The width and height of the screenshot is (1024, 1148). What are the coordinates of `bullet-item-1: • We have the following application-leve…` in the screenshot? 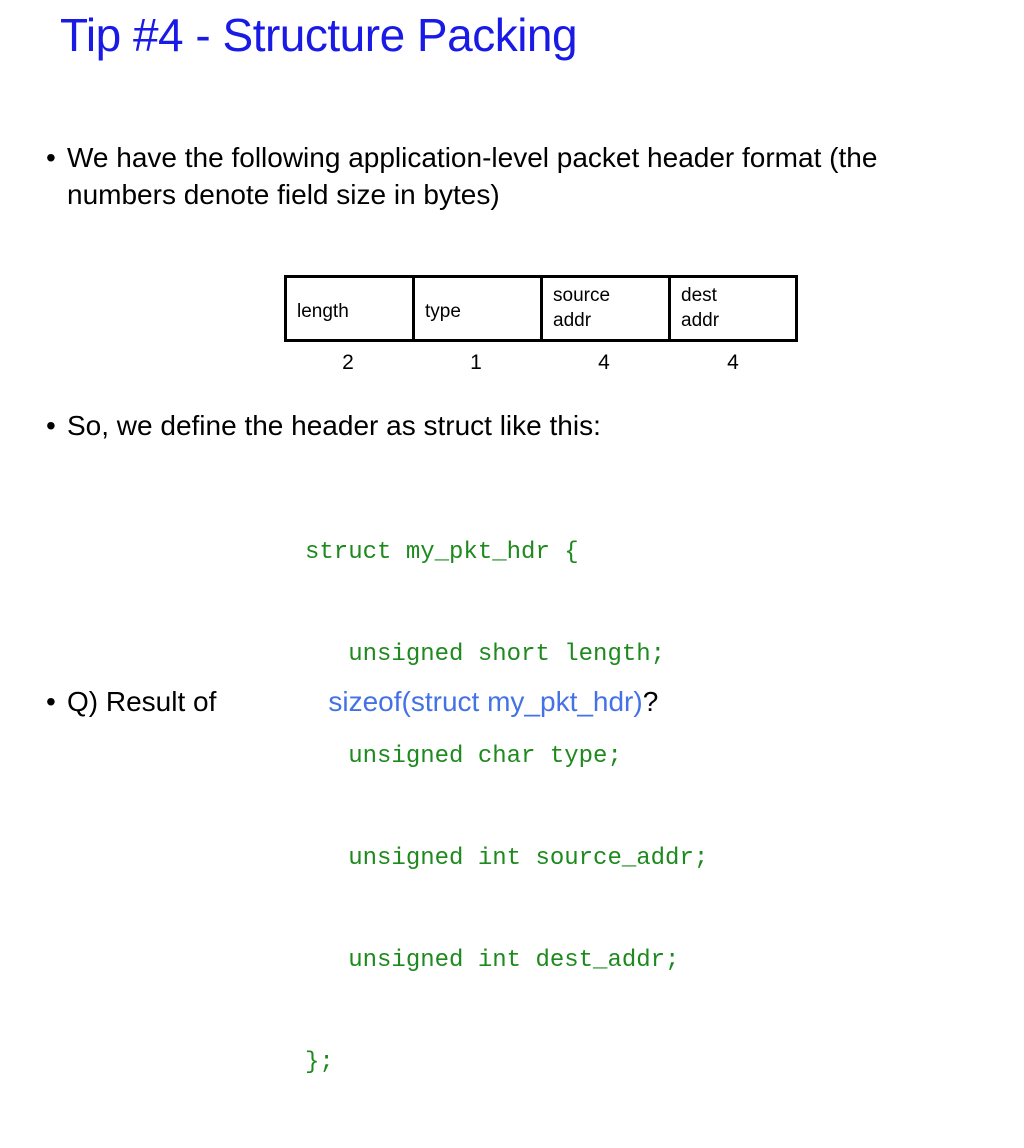 It's located at (497, 176).